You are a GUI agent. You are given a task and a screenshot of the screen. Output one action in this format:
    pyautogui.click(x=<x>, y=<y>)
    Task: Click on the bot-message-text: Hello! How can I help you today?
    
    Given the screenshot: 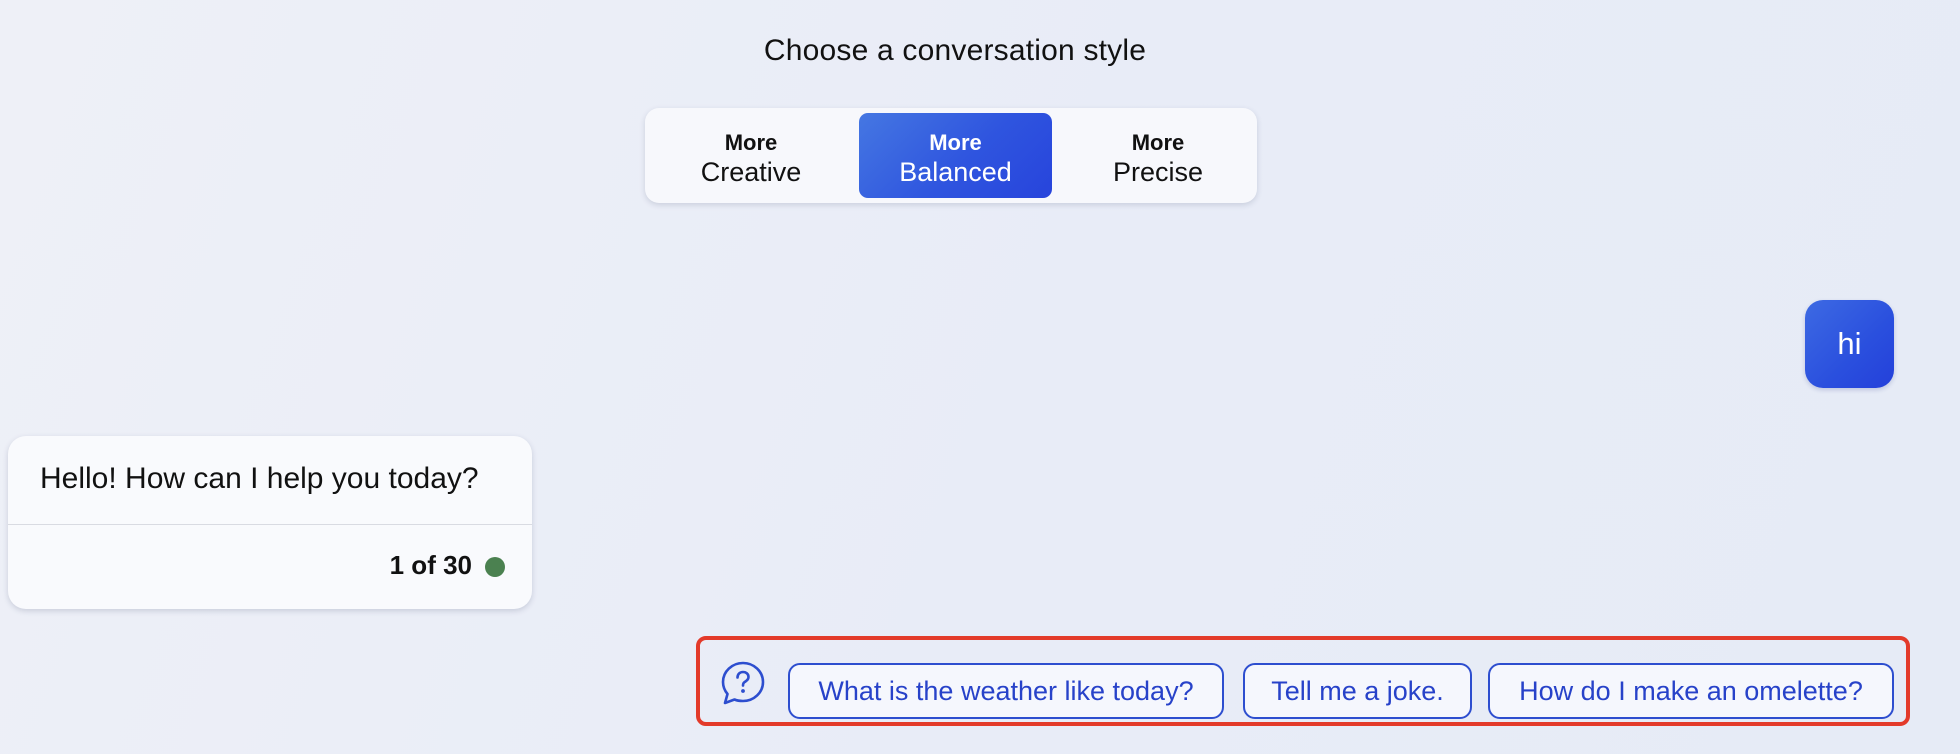 What is the action you would take?
    pyautogui.click(x=259, y=478)
    